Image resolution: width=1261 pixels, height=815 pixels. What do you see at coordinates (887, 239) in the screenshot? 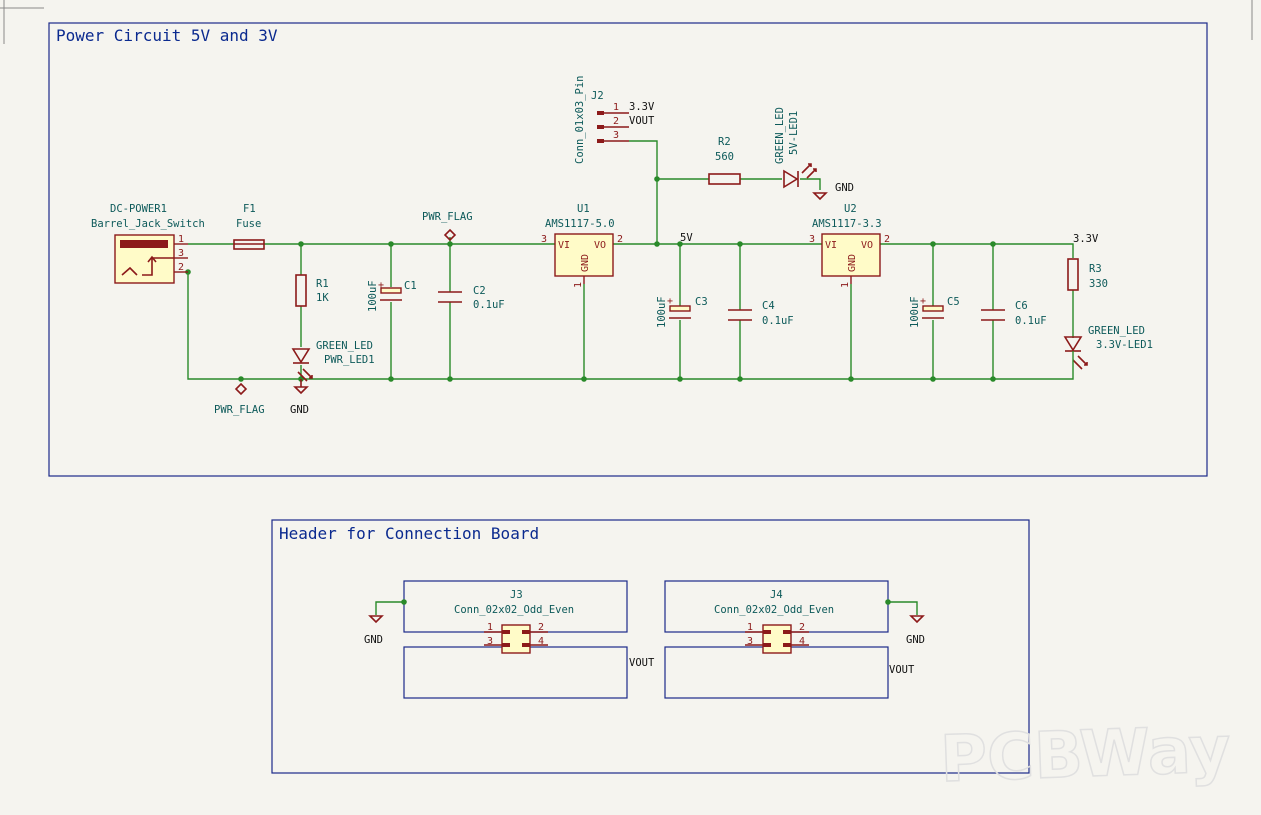
I see `u2-pin-out: 2` at bounding box center [887, 239].